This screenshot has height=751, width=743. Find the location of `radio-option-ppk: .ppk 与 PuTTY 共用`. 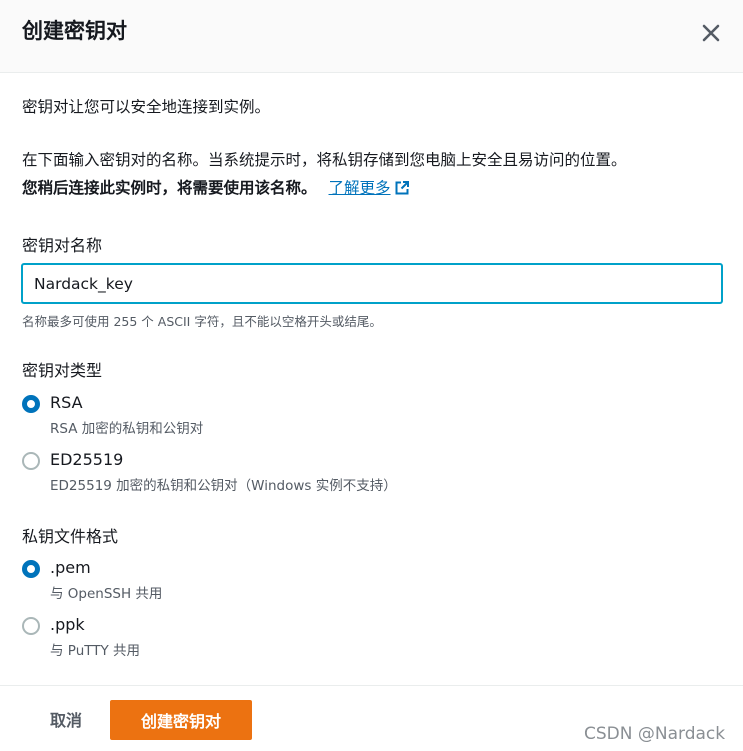

radio-option-ppk: .ppk 与 PuTTY 共用 is located at coordinates (372, 638).